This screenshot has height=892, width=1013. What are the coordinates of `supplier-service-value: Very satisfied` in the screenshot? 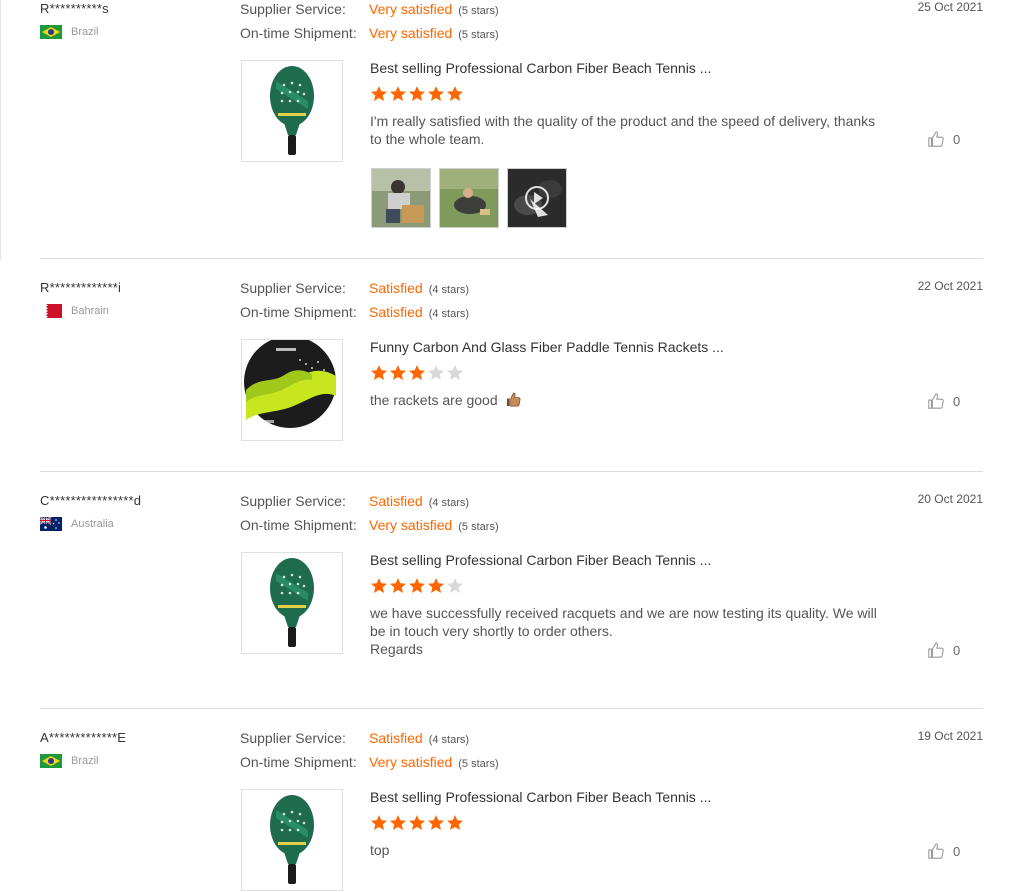 It's located at (411, 9).